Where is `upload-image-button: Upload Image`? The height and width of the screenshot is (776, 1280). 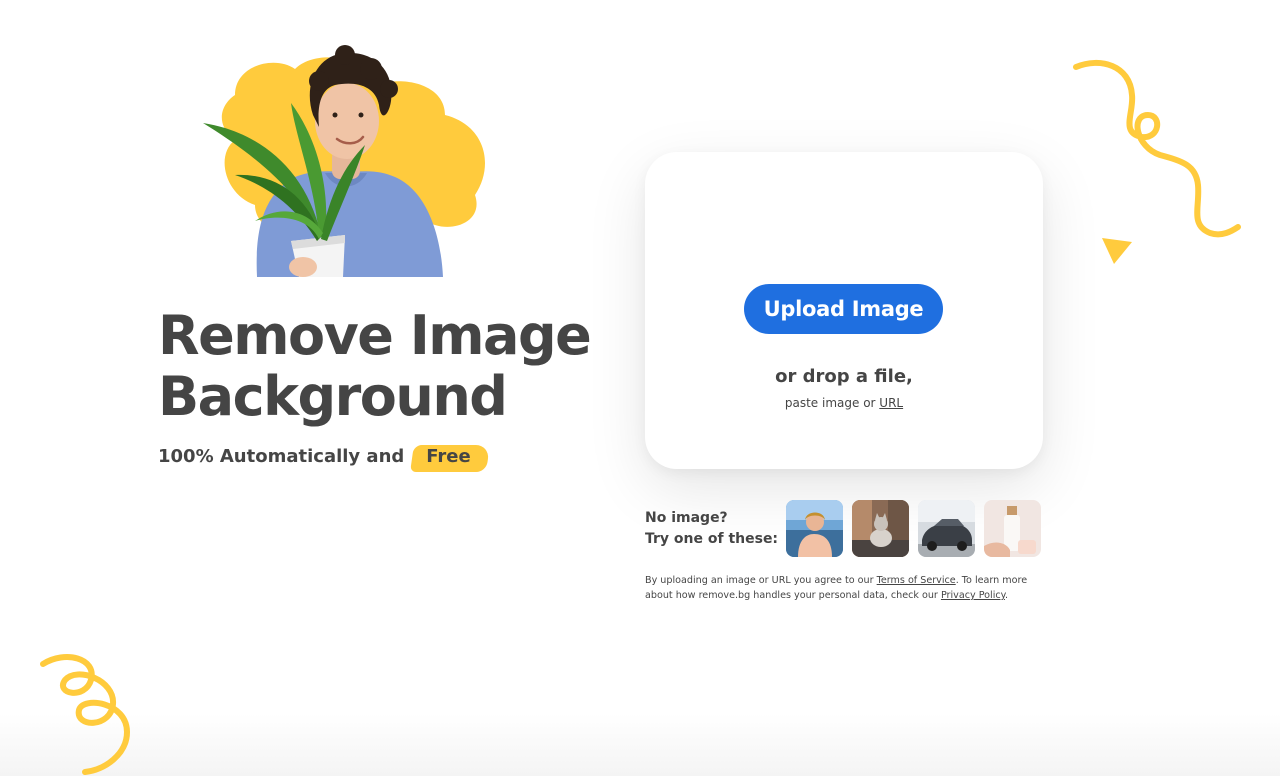 upload-image-button: Upload Image is located at coordinates (843, 309).